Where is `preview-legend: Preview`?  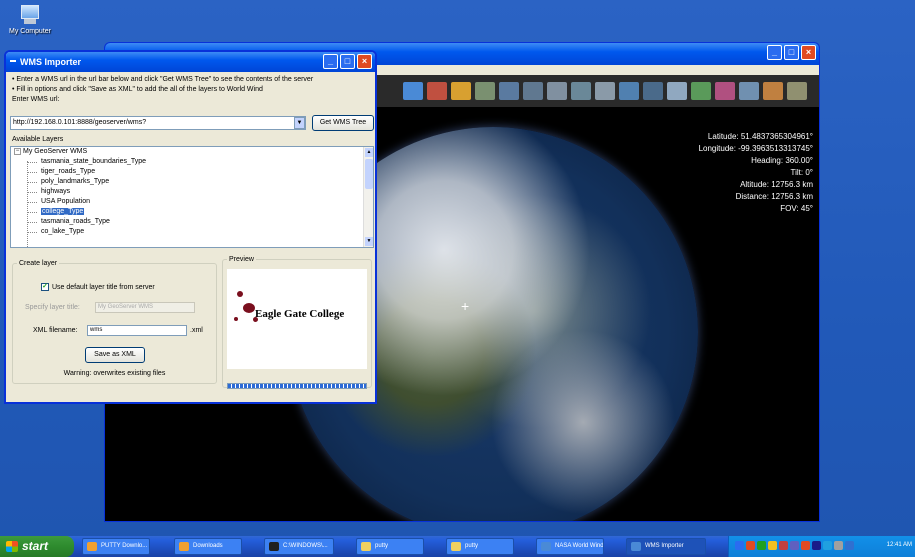
preview-legend: Preview is located at coordinates (241, 259).